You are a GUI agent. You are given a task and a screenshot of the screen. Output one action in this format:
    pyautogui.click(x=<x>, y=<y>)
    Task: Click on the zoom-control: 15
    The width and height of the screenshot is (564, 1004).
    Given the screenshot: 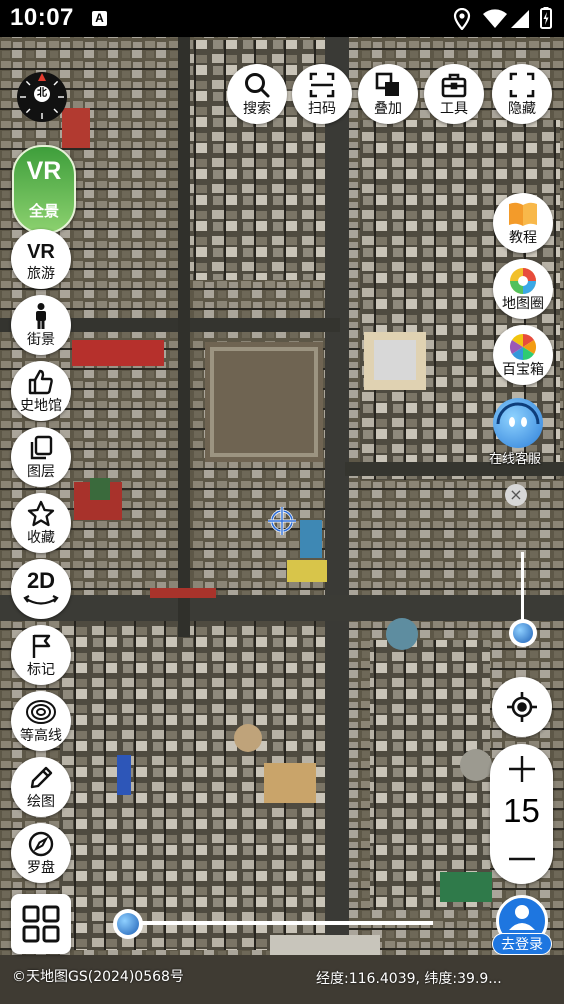 What is the action you would take?
    pyautogui.click(x=521, y=814)
    